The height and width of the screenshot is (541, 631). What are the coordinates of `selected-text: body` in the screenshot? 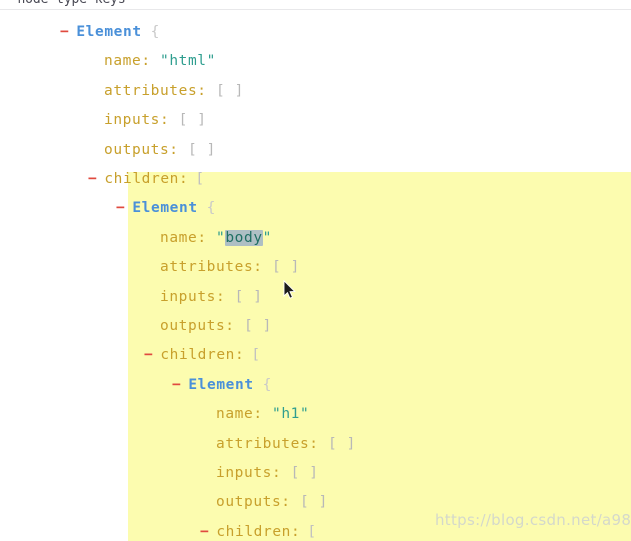 It's located at (244, 237).